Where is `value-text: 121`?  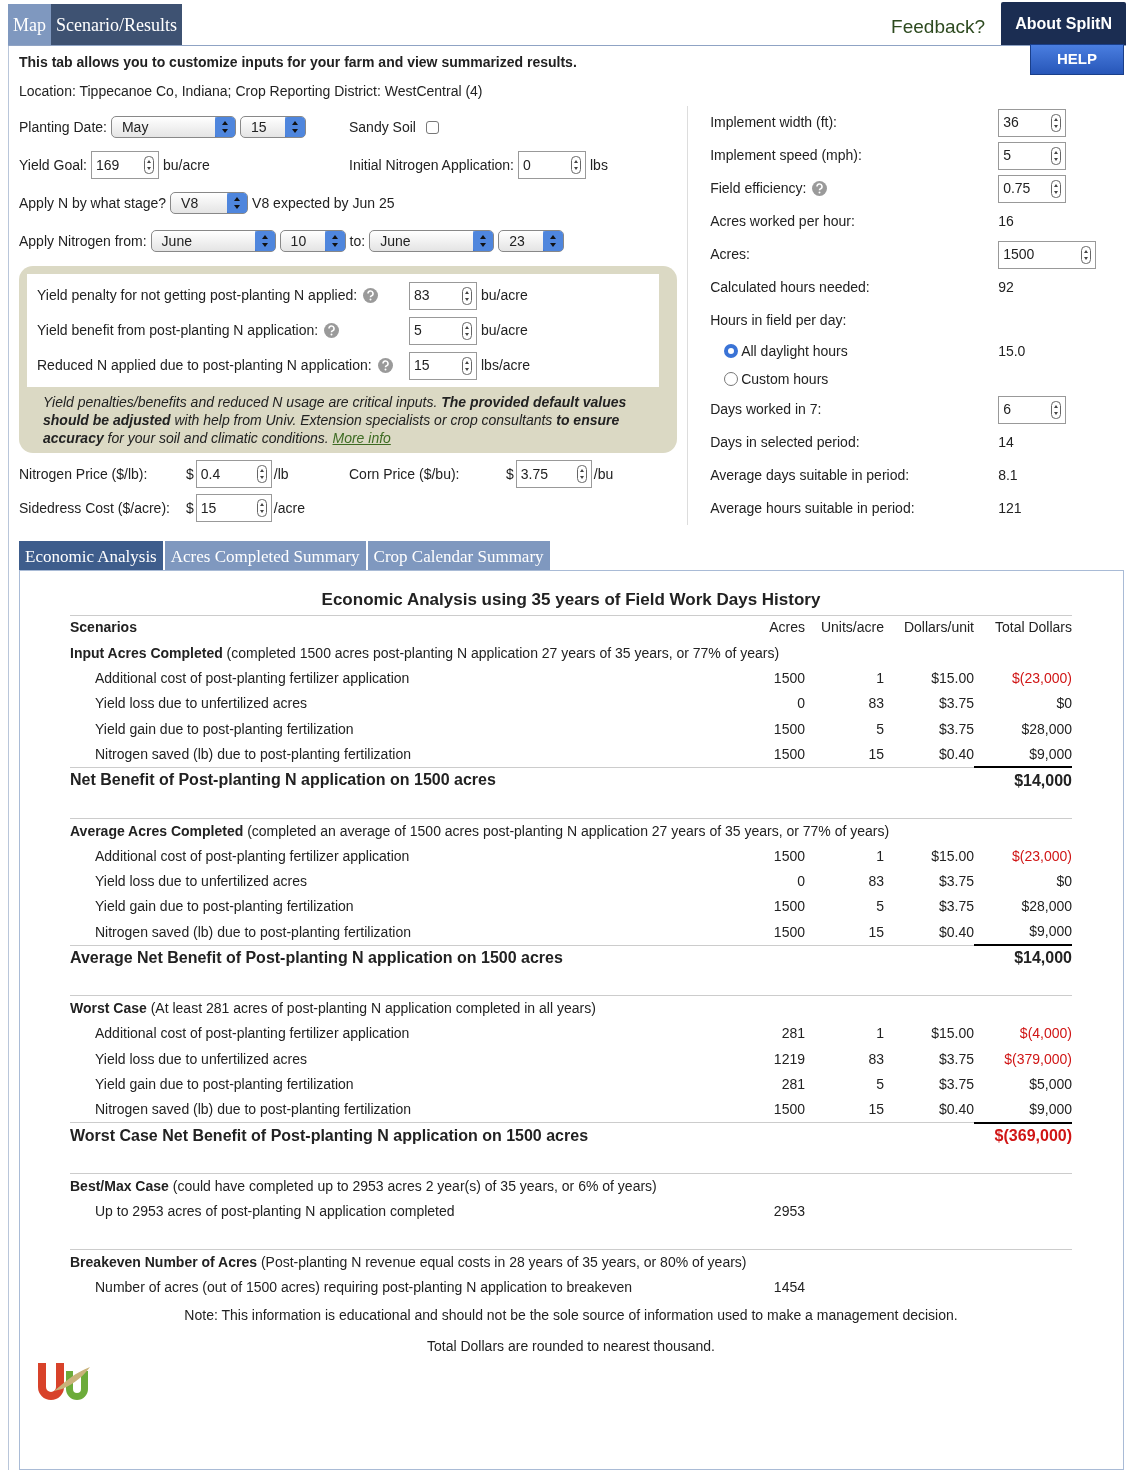
value-text: 121 is located at coordinates (1010, 508).